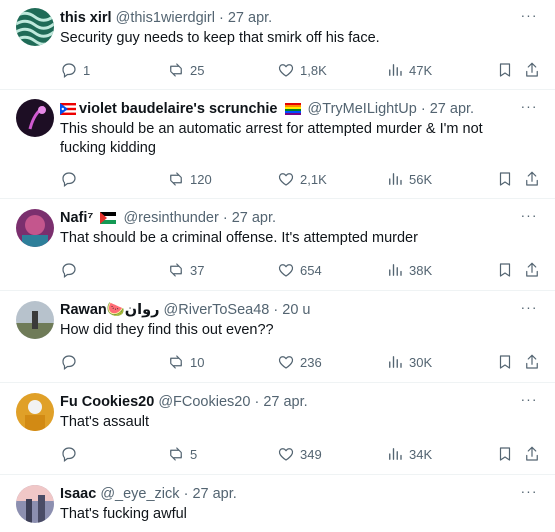  What do you see at coordinates (165, 18) in the screenshot?
I see `user-handle: @this1wierdgirl` at bounding box center [165, 18].